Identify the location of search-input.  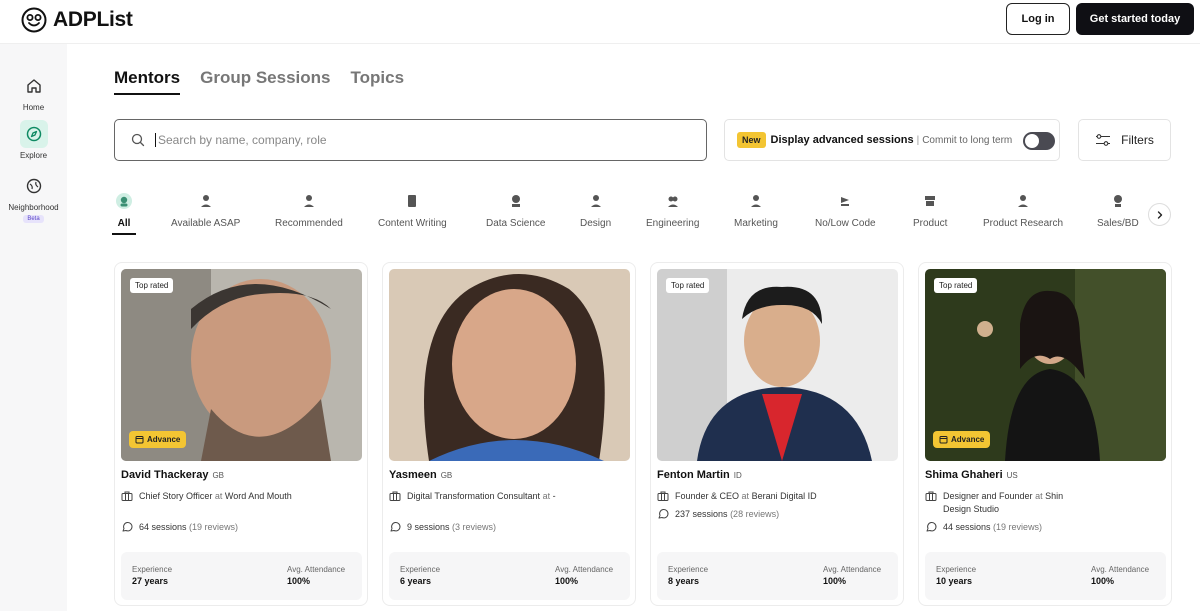
(415, 140).